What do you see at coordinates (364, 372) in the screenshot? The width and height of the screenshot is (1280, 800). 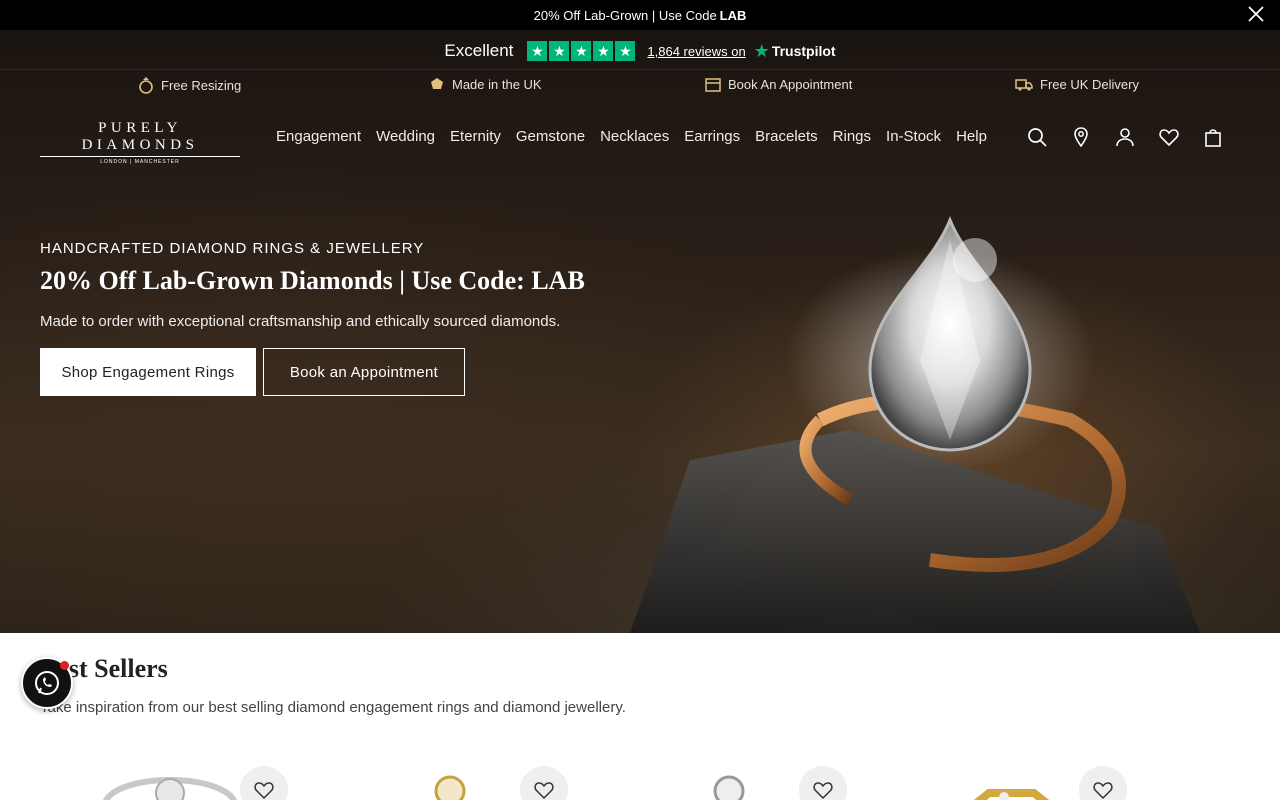 I see `book-appointment-button: Book an Appointment` at bounding box center [364, 372].